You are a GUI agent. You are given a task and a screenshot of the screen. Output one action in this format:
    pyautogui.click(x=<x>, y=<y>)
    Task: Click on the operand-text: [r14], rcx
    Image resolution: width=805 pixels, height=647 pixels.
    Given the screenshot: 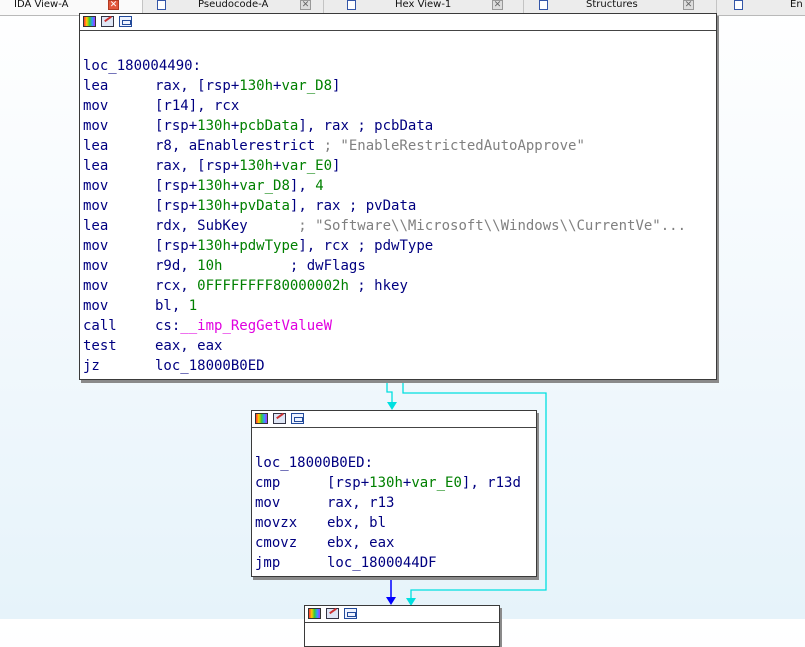 What is the action you would take?
    pyautogui.click(x=197, y=106)
    